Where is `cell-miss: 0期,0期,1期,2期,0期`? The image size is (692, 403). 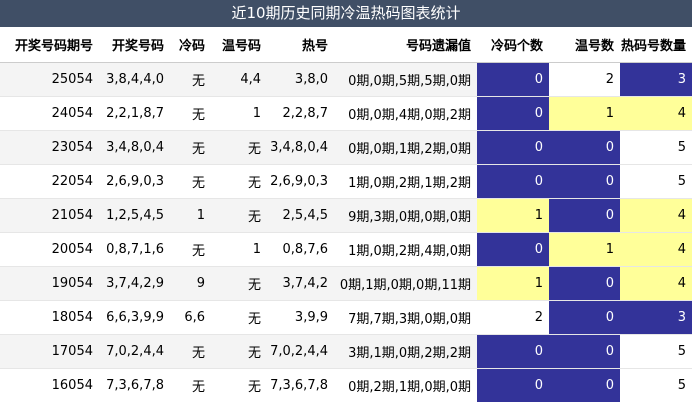 cell-miss: 0期,0期,1期,2期,0期 is located at coordinates (405, 147).